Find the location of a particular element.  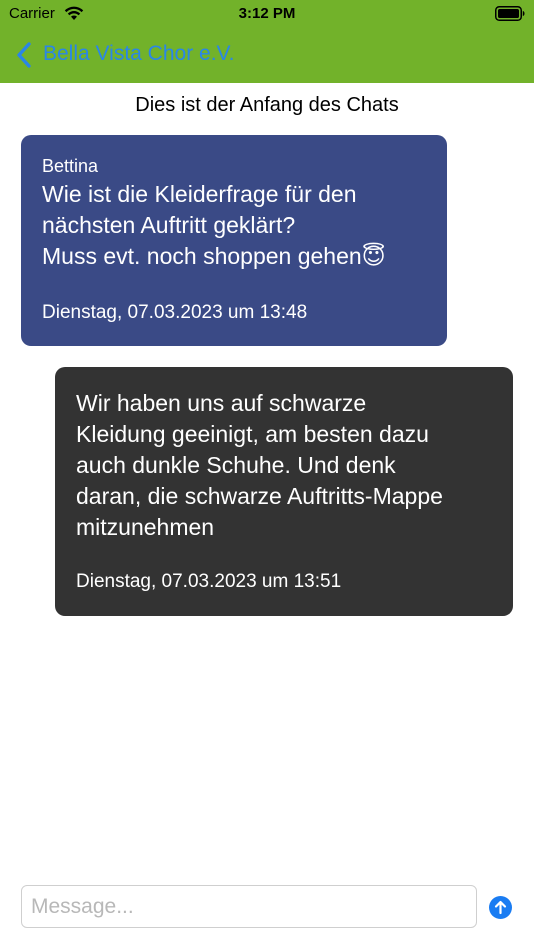

message-input-container is located at coordinates (249, 906).